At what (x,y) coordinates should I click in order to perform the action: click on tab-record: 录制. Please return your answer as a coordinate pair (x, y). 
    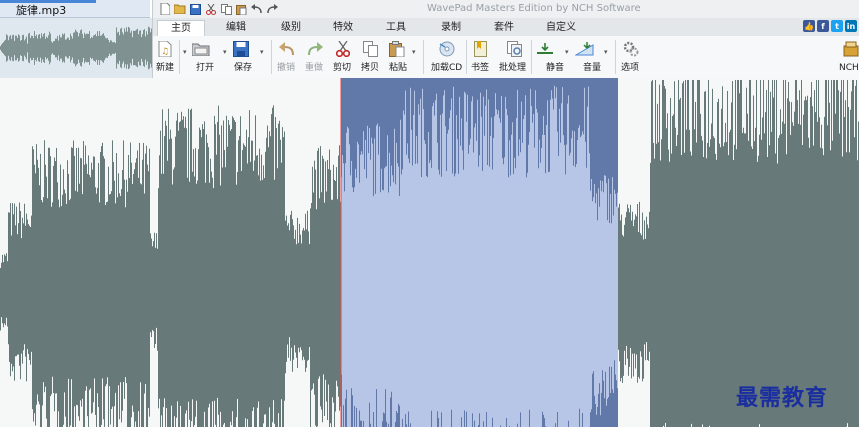
    Looking at the image, I should click on (451, 28).